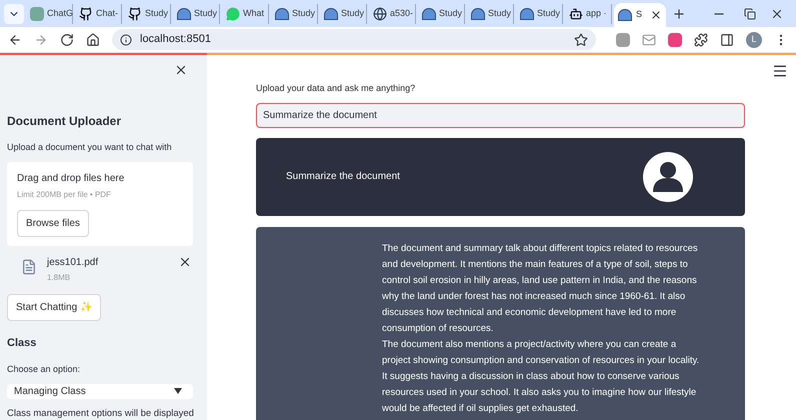  What do you see at coordinates (750, 14) in the screenshot?
I see `restore-icon` at bounding box center [750, 14].